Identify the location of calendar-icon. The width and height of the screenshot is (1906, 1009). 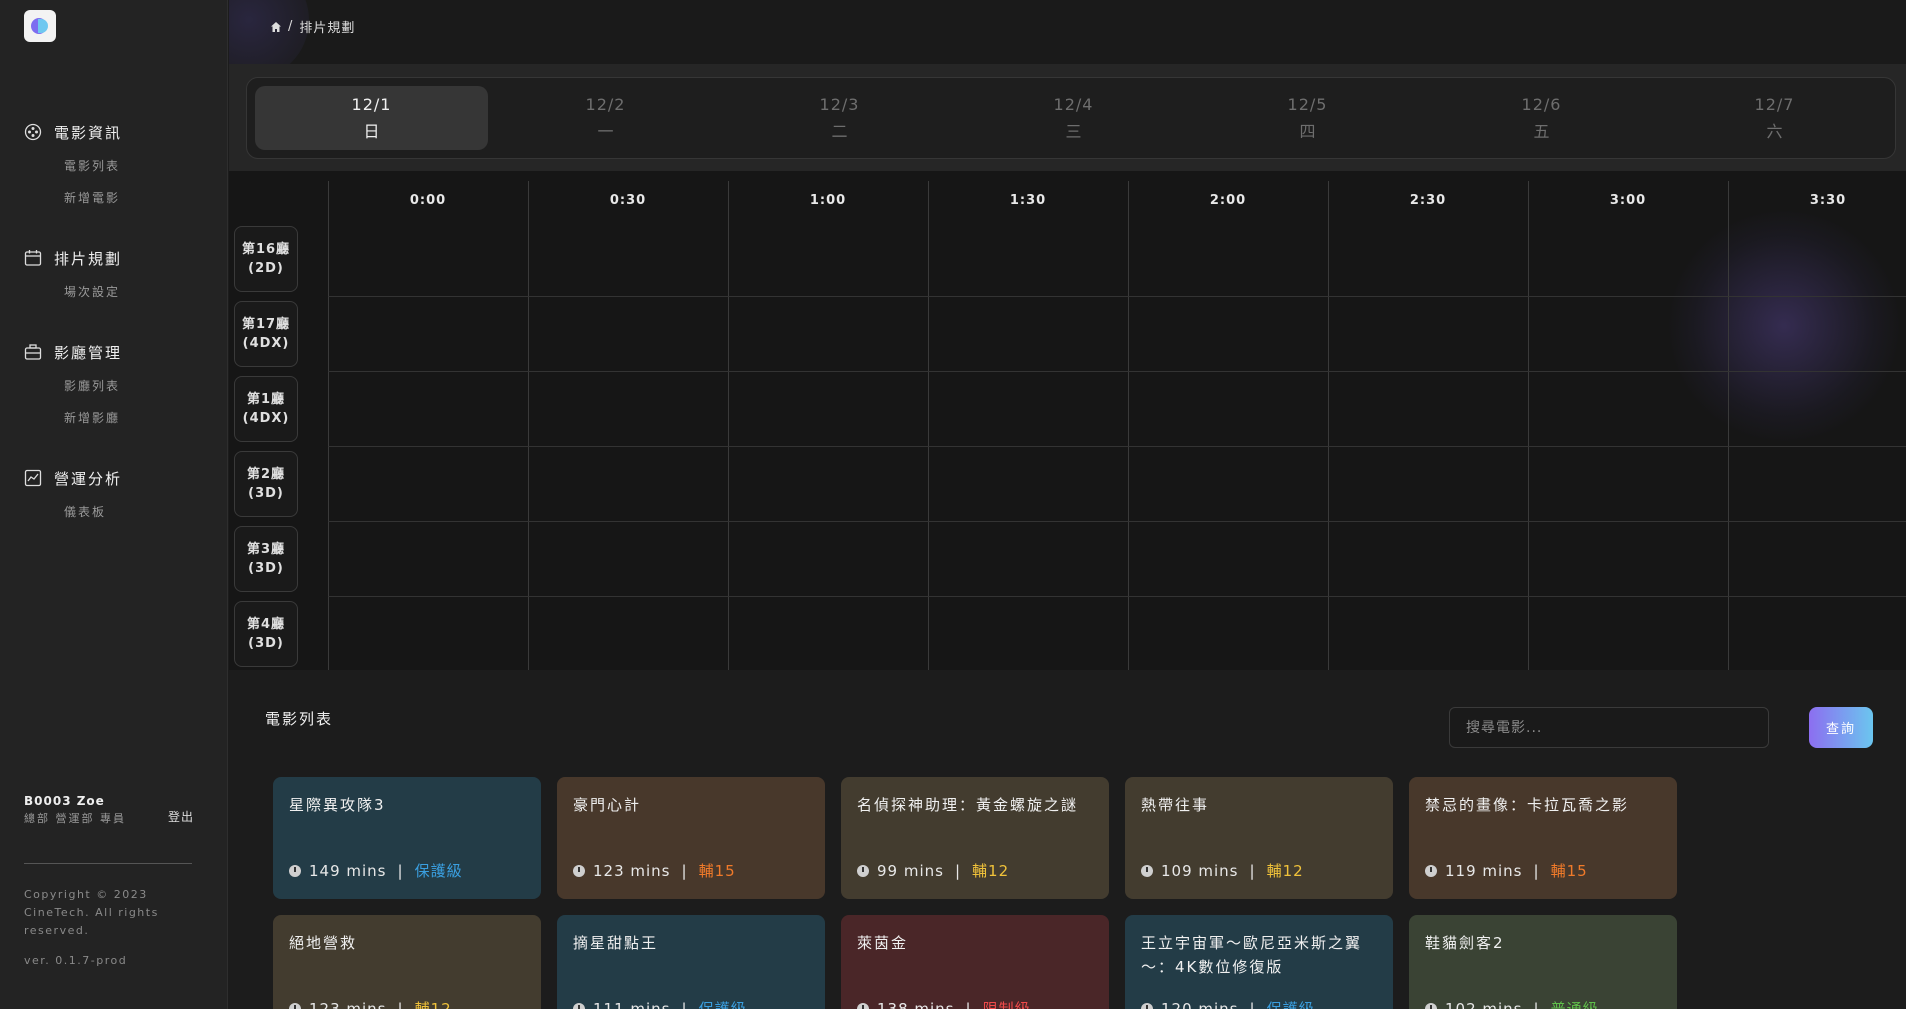
(33, 258).